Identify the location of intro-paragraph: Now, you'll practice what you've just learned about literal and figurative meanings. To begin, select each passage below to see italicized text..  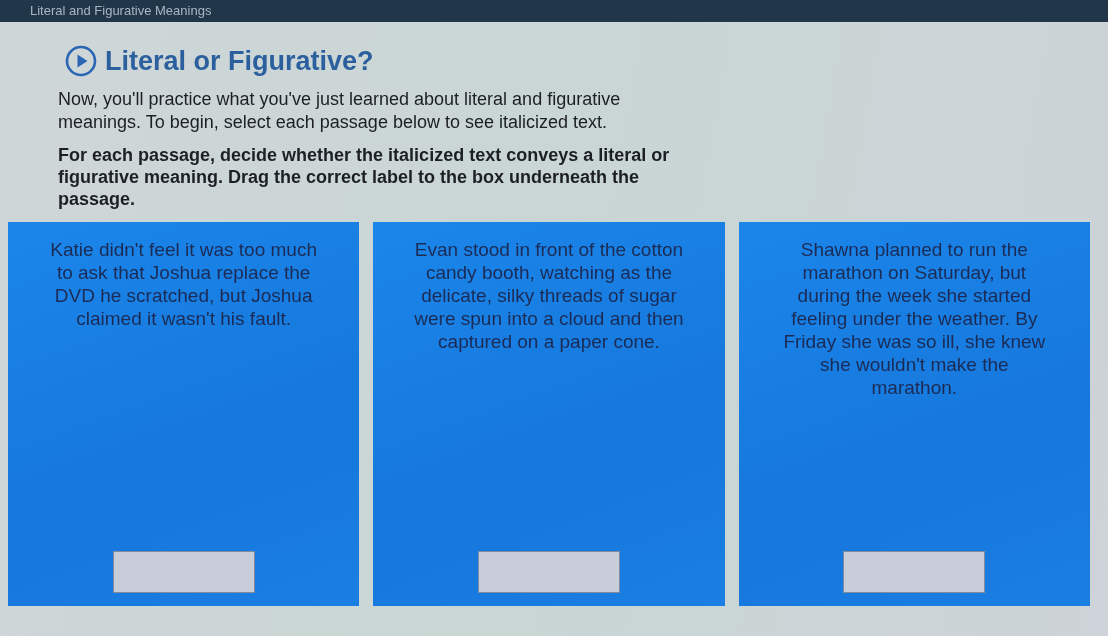
(340, 111).